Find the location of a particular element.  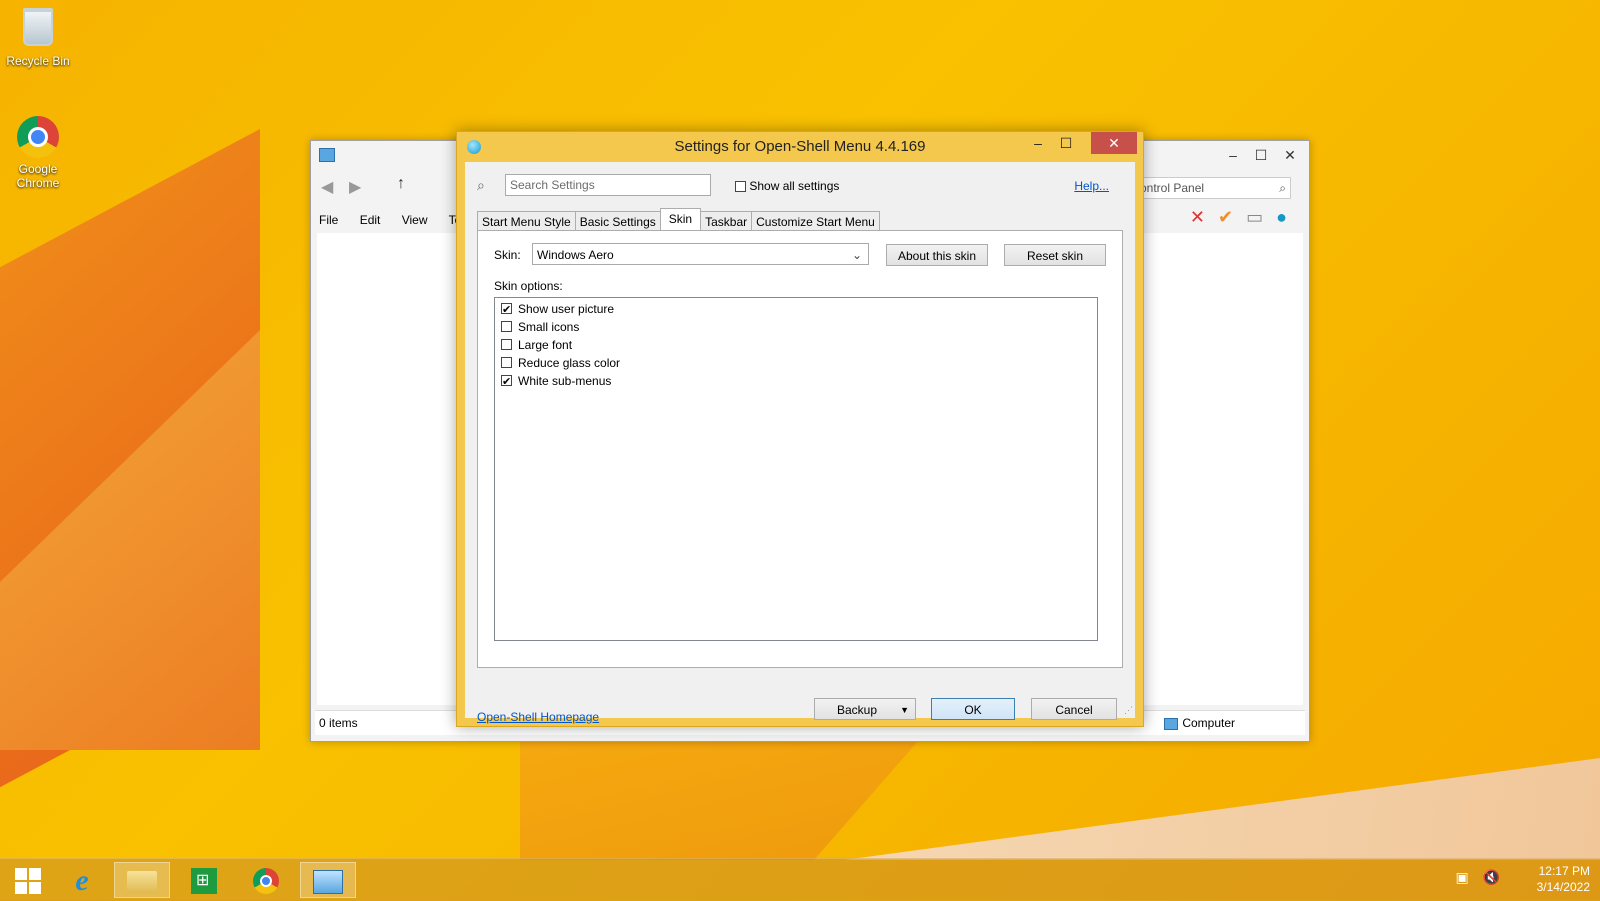

address-search-field: ontrol Panel ⌕ is located at coordinates (1213, 188).